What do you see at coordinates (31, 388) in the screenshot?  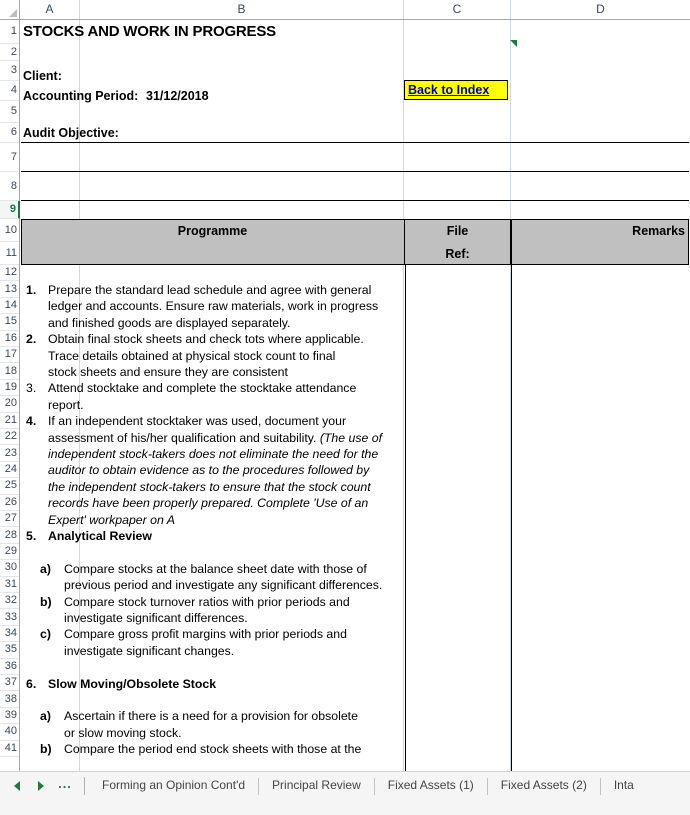 I see `programme-item-marker: 3.` at bounding box center [31, 388].